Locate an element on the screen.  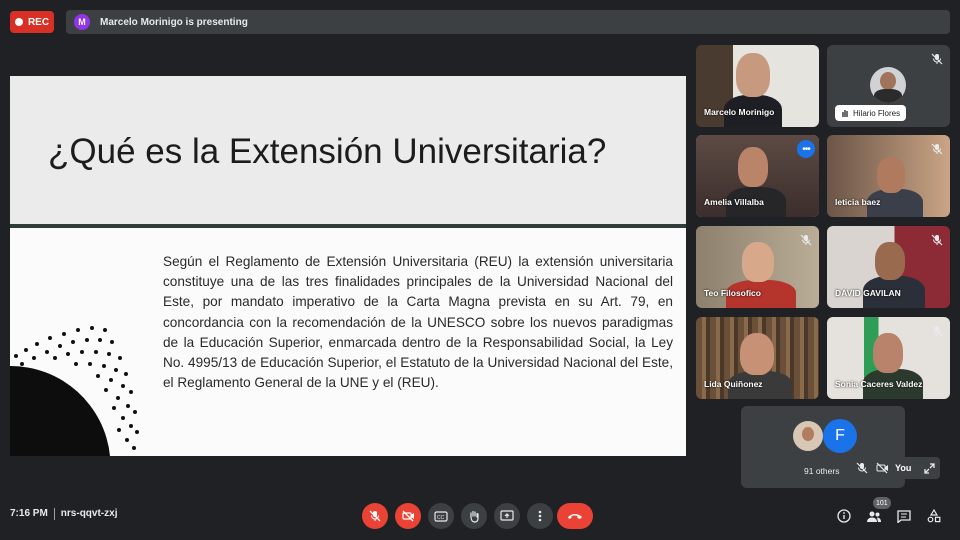
raise-hand-icon is located at coordinates (474, 516).